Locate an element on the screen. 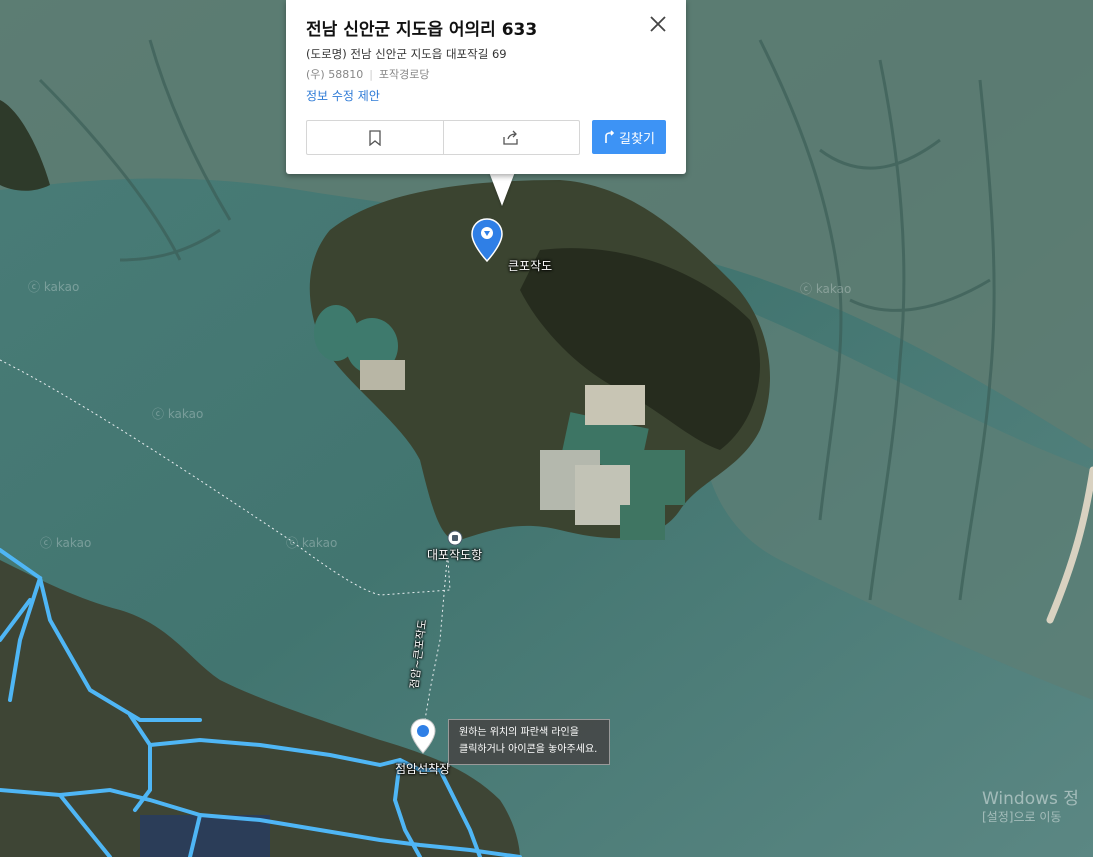 The width and height of the screenshot is (1093, 857). tooltip-line-2: 클릭하거나 아이콘을 놓아주세요. is located at coordinates (528, 749).